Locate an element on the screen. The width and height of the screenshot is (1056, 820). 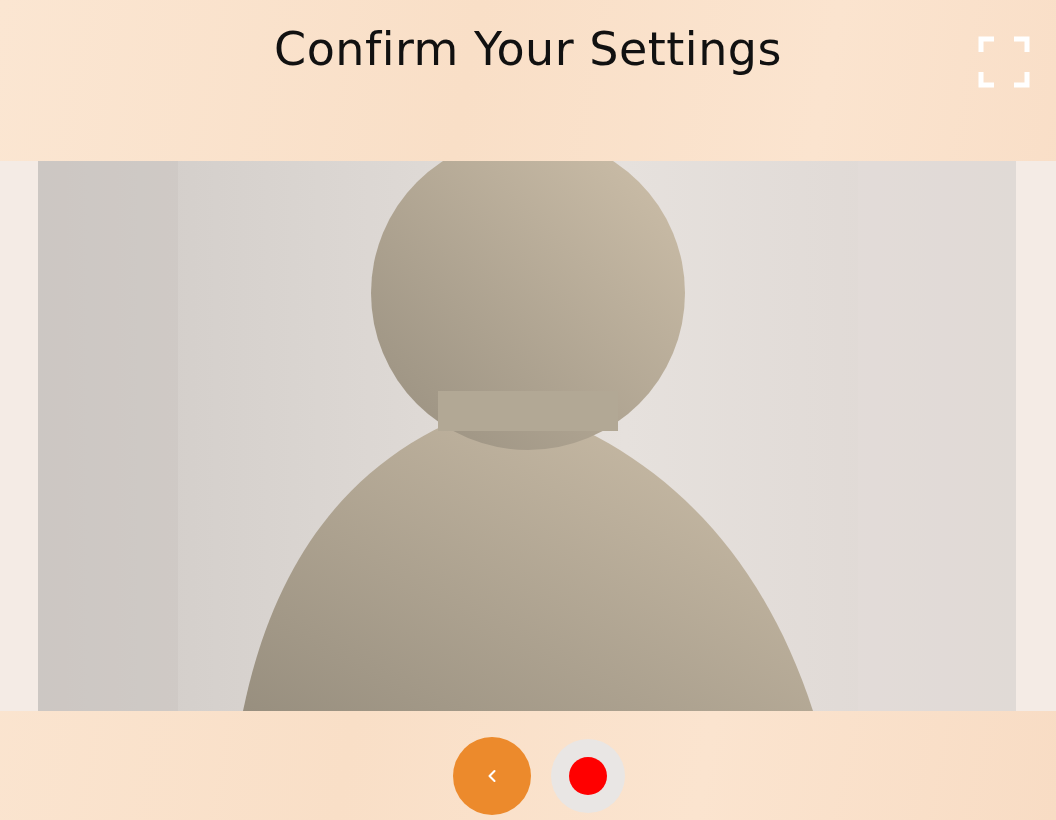
record-dot-icon is located at coordinates (588, 775).